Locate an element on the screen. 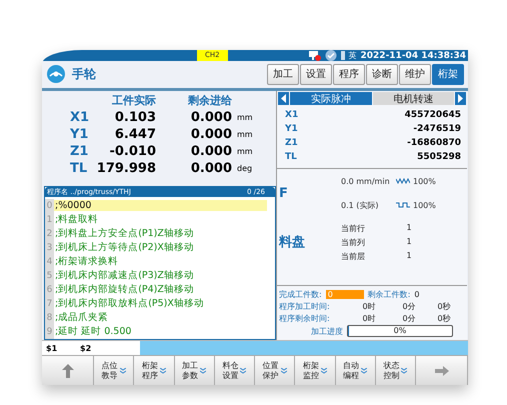  feed-value: 0.0 mm/min is located at coordinates (366, 181).